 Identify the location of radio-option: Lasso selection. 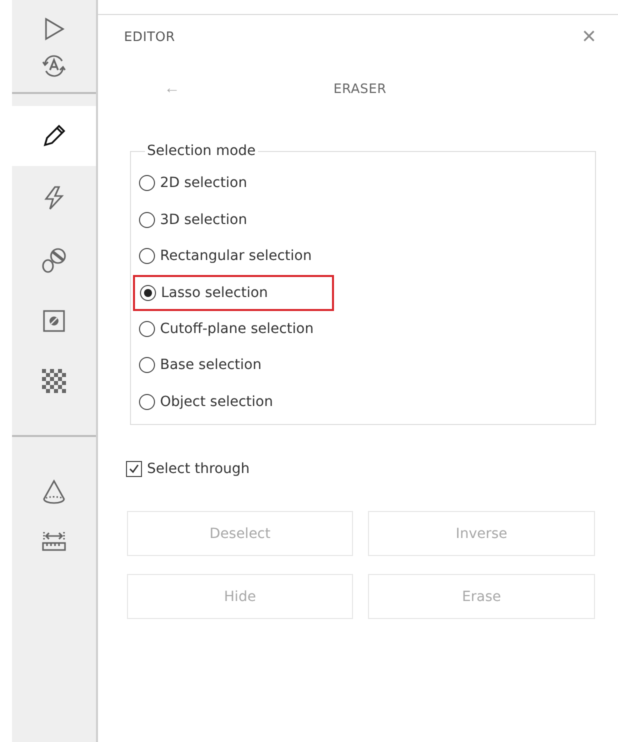
(233, 292).